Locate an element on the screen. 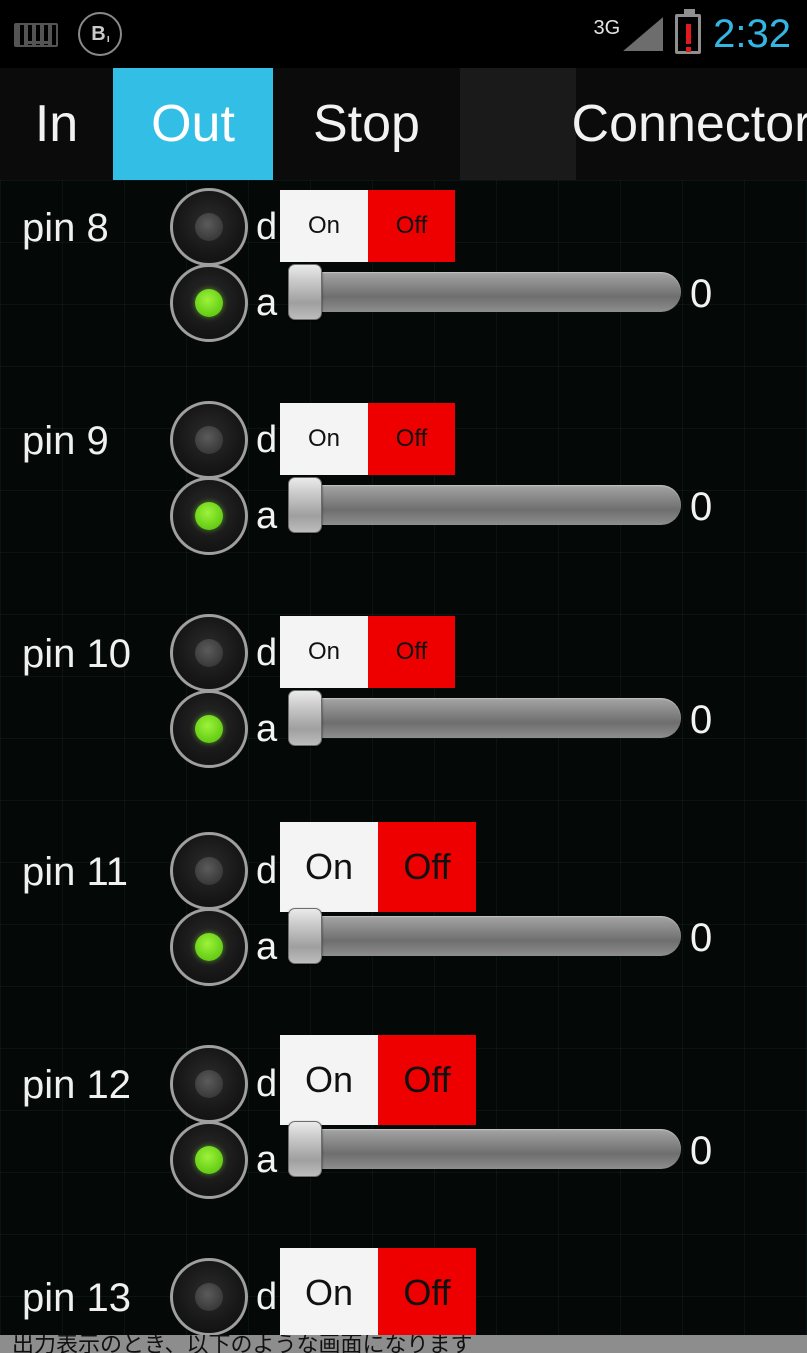 Image resolution: width=807 pixels, height=1353 pixels. battery-low-icon is located at coordinates (688, 31).